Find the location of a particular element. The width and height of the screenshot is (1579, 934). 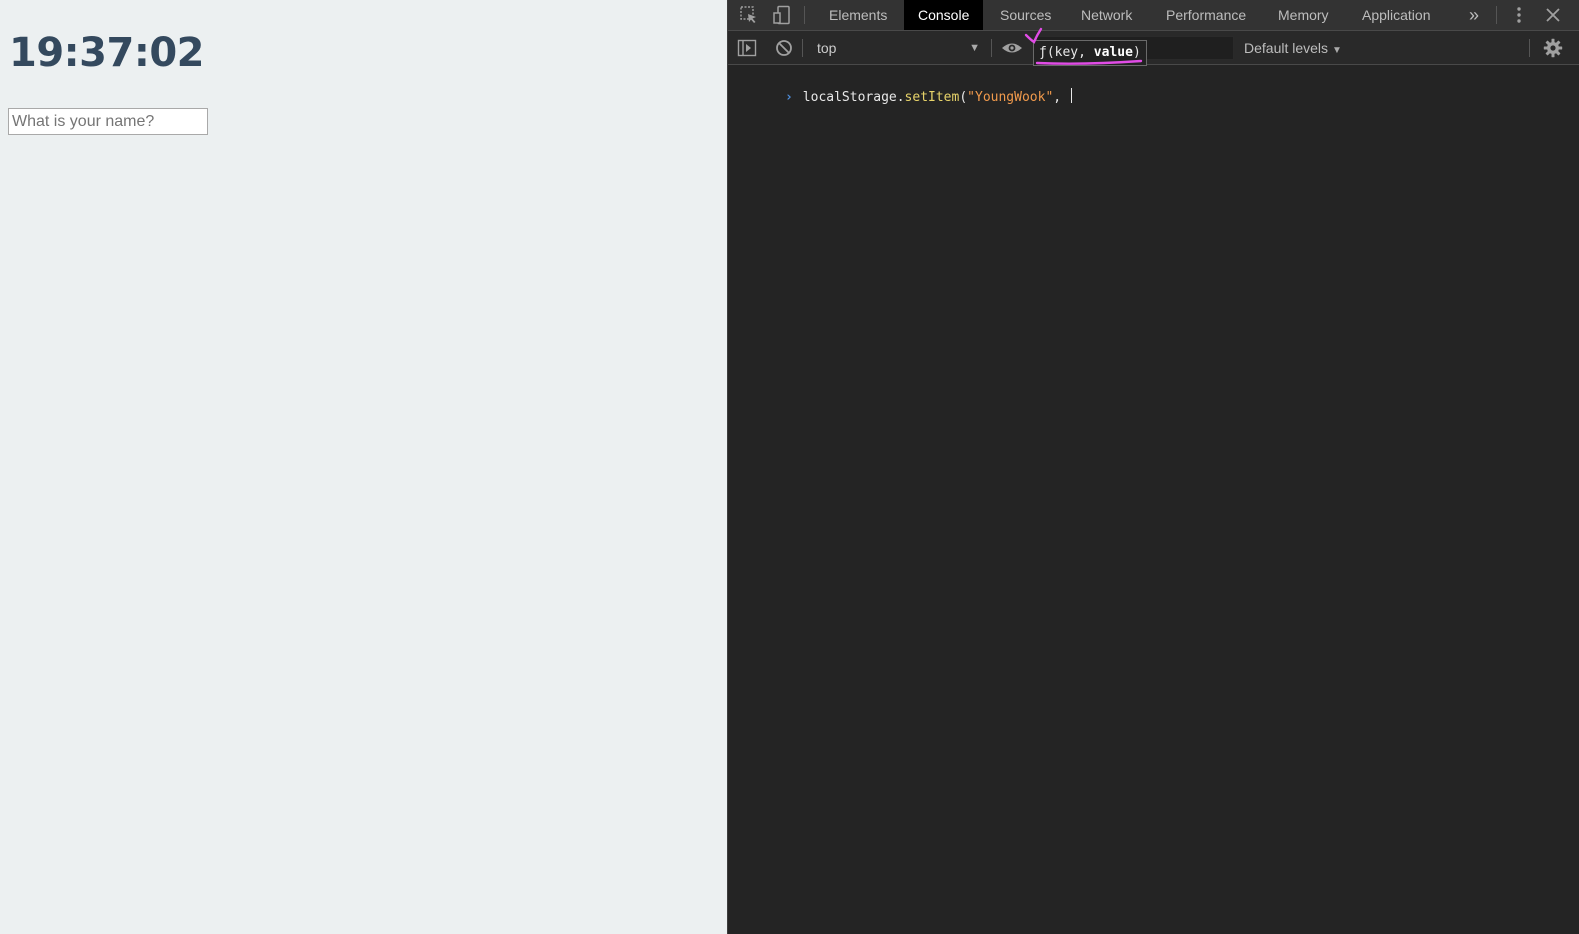

tab-sources: Sources is located at coordinates (1025, 15).